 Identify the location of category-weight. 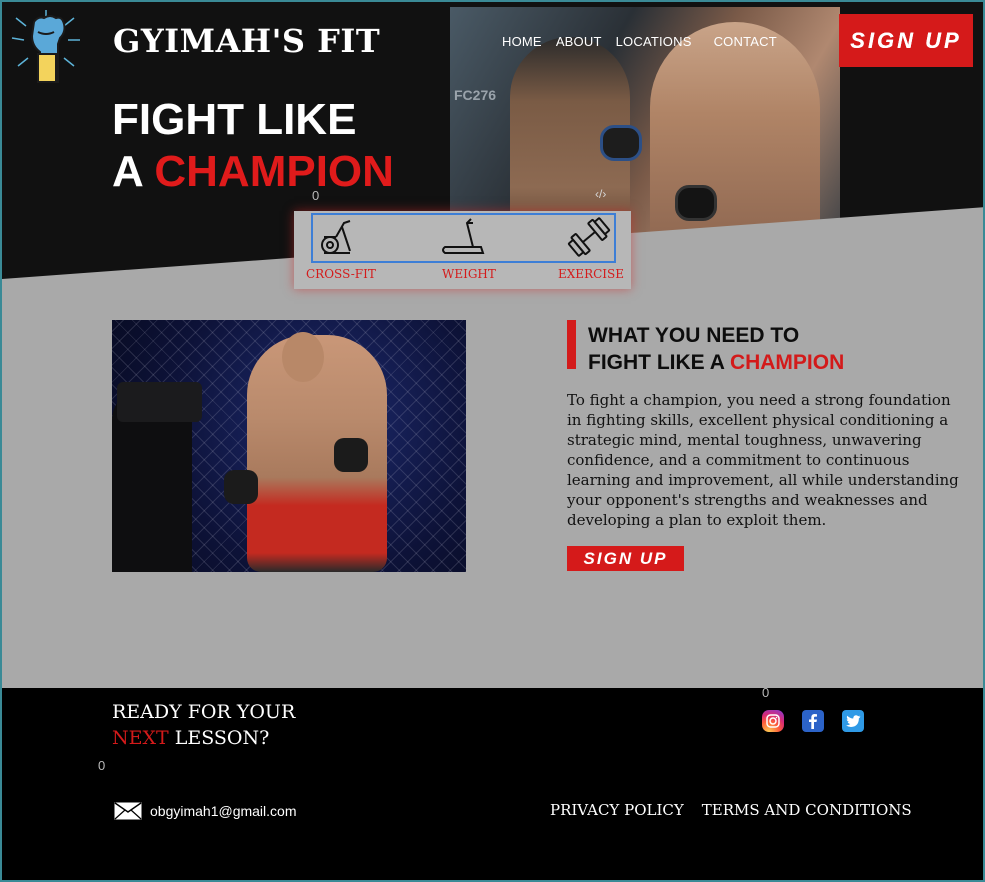
(463, 237).